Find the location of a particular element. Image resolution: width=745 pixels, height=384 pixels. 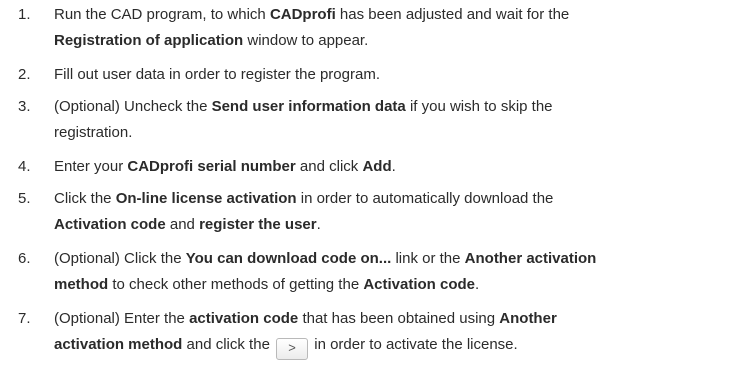

step-number: 5. is located at coordinates (24, 198).